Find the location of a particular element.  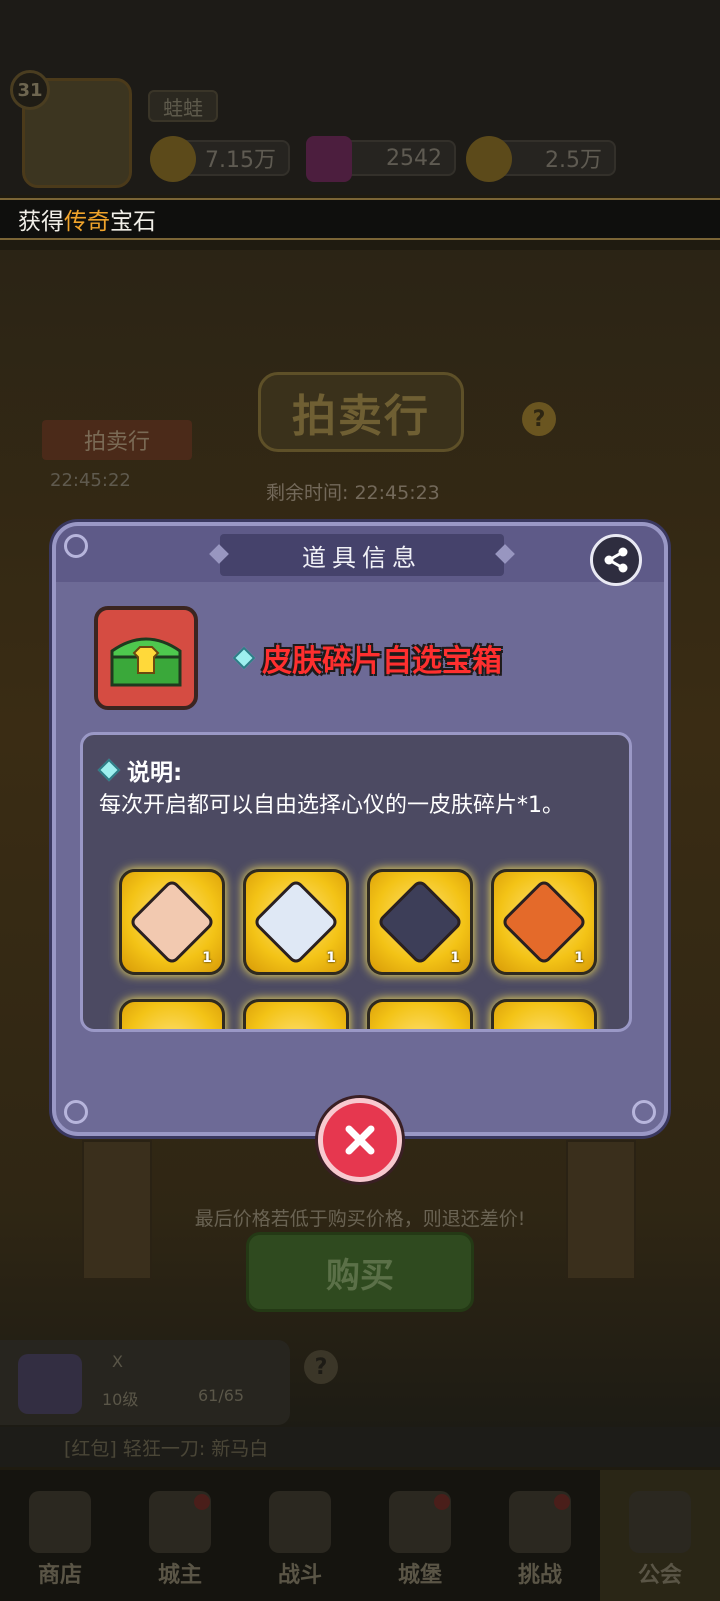

item-name: 皮肤碎片自选宝箱 is located at coordinates (382, 661).